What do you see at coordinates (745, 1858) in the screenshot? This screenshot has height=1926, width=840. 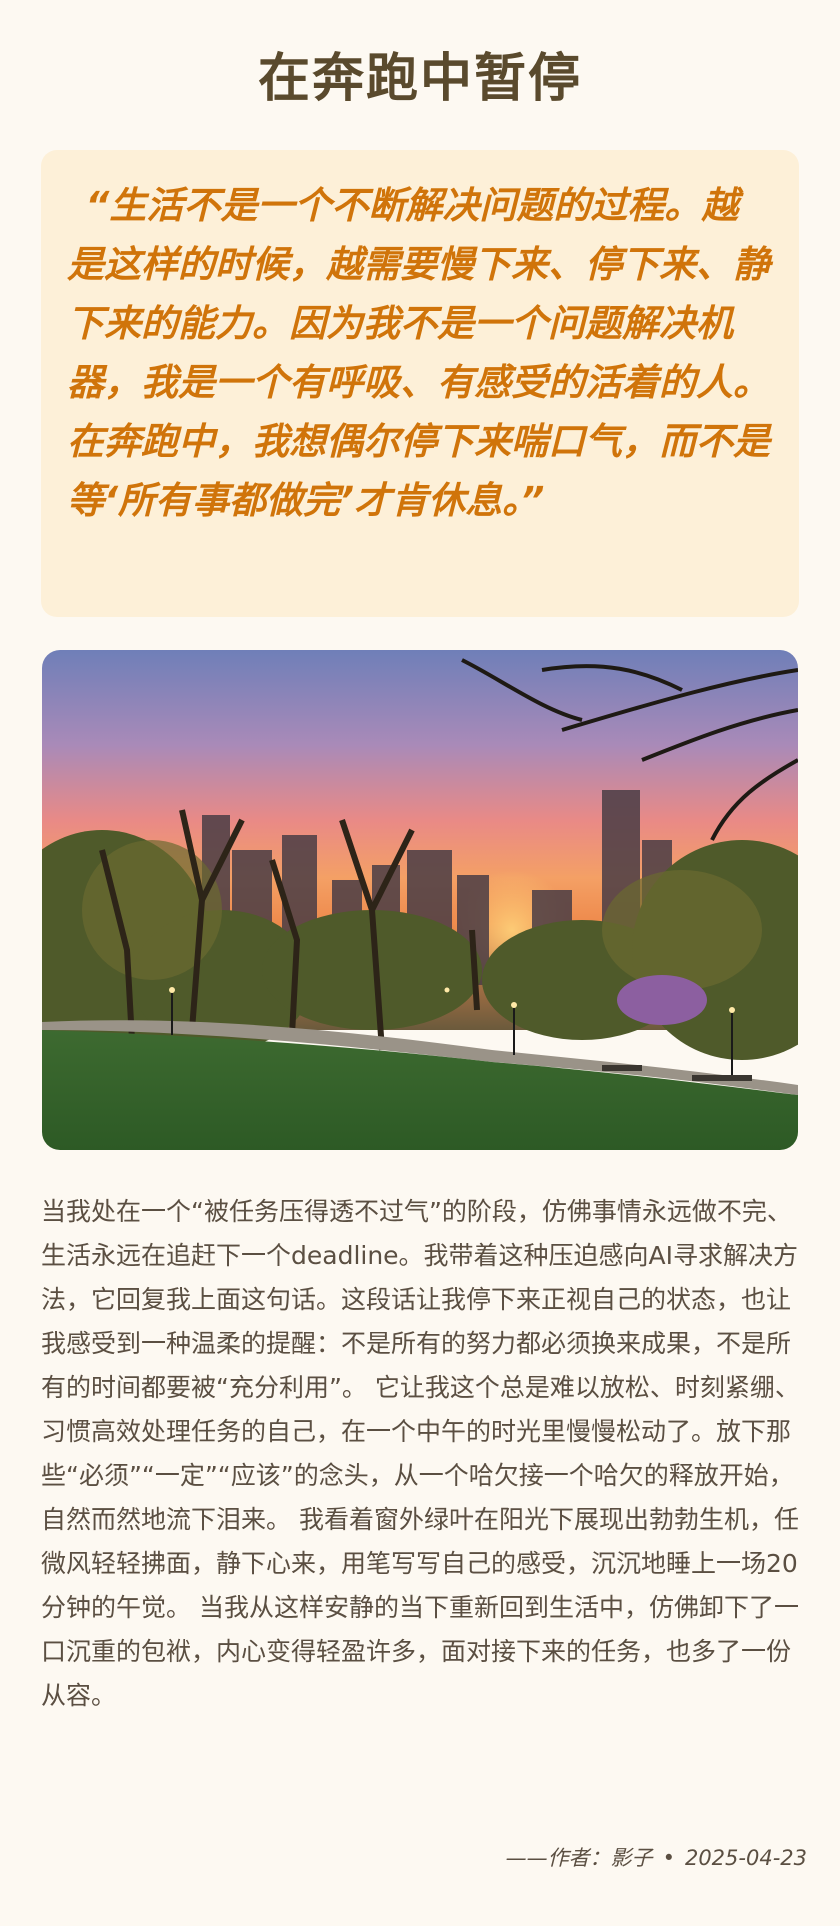 I see `publish-date: 2025-04-23` at bounding box center [745, 1858].